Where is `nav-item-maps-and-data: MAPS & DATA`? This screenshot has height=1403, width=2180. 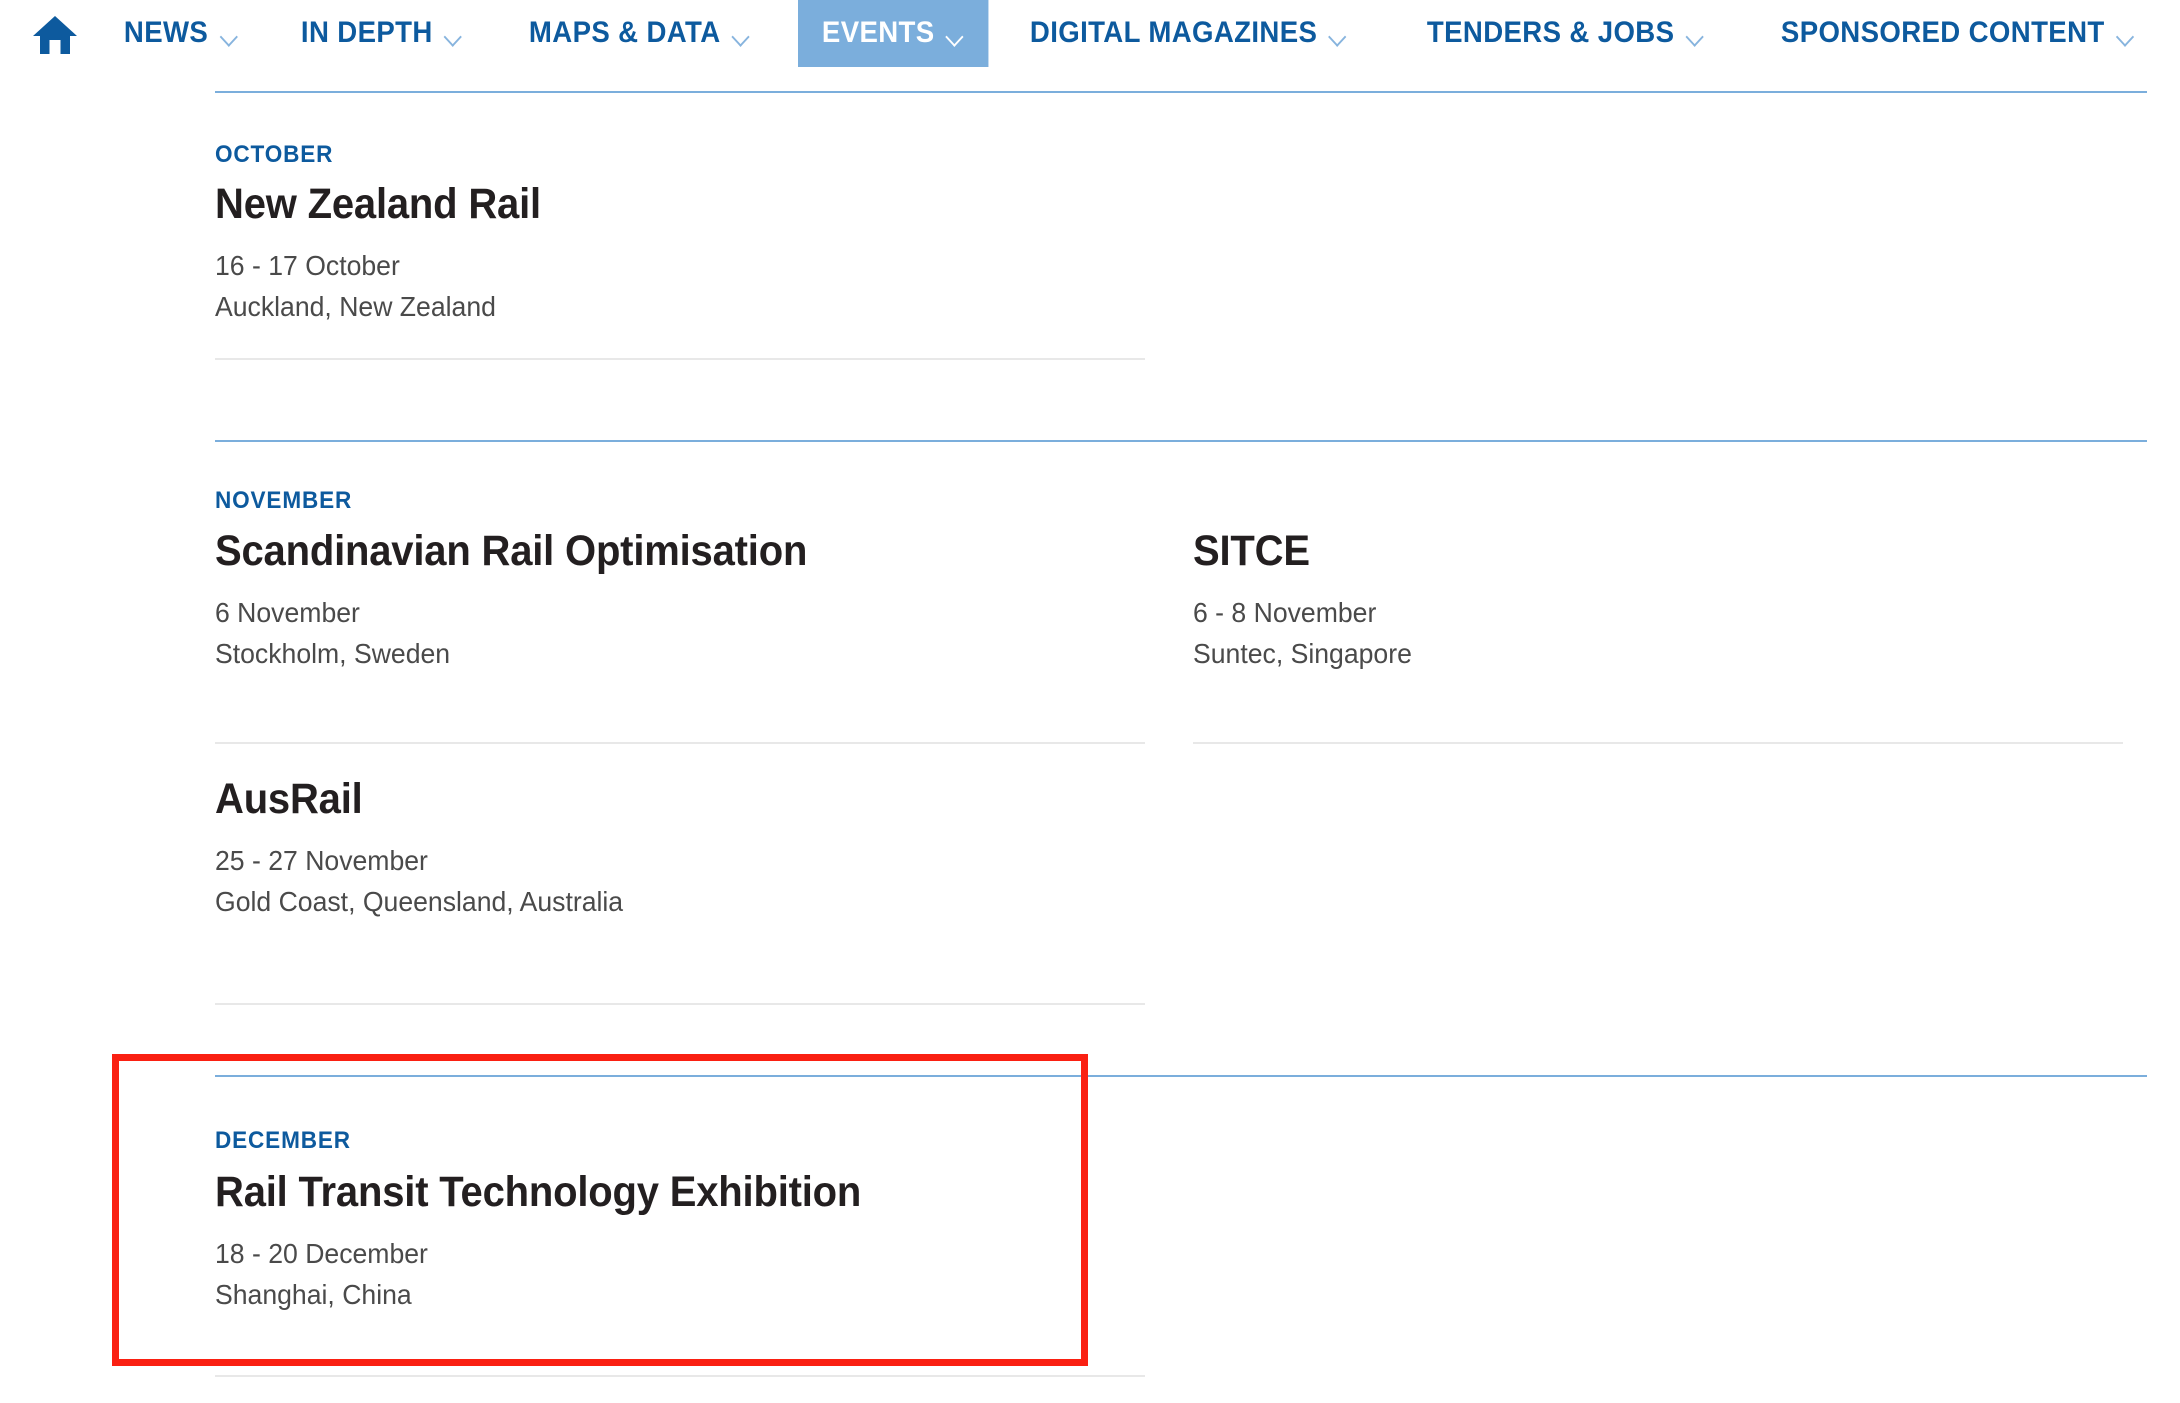 nav-item-maps-and-data: MAPS & DATA is located at coordinates (640, 33).